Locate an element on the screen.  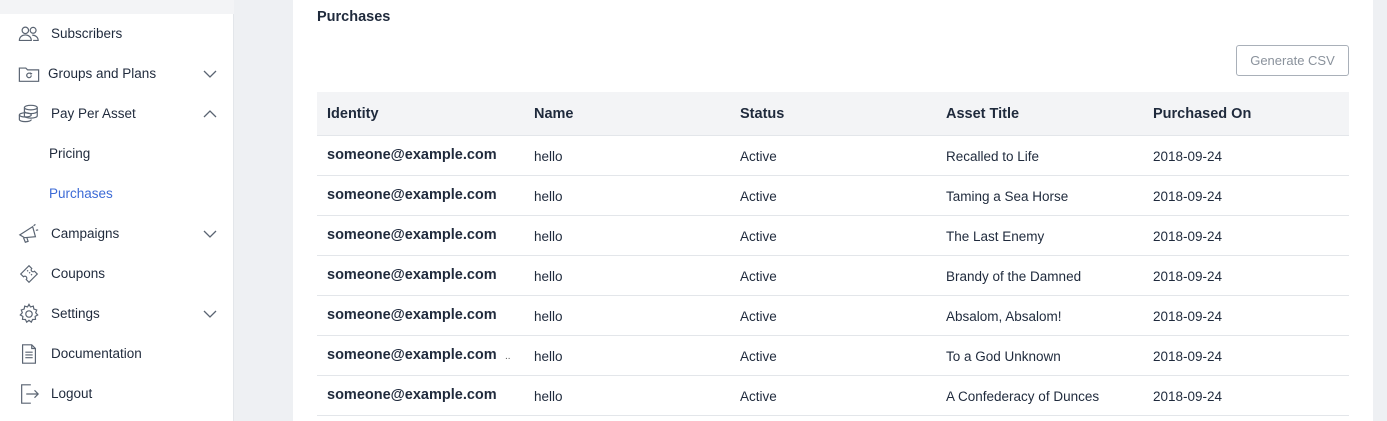
page-title: Purchases is located at coordinates (354, 17).